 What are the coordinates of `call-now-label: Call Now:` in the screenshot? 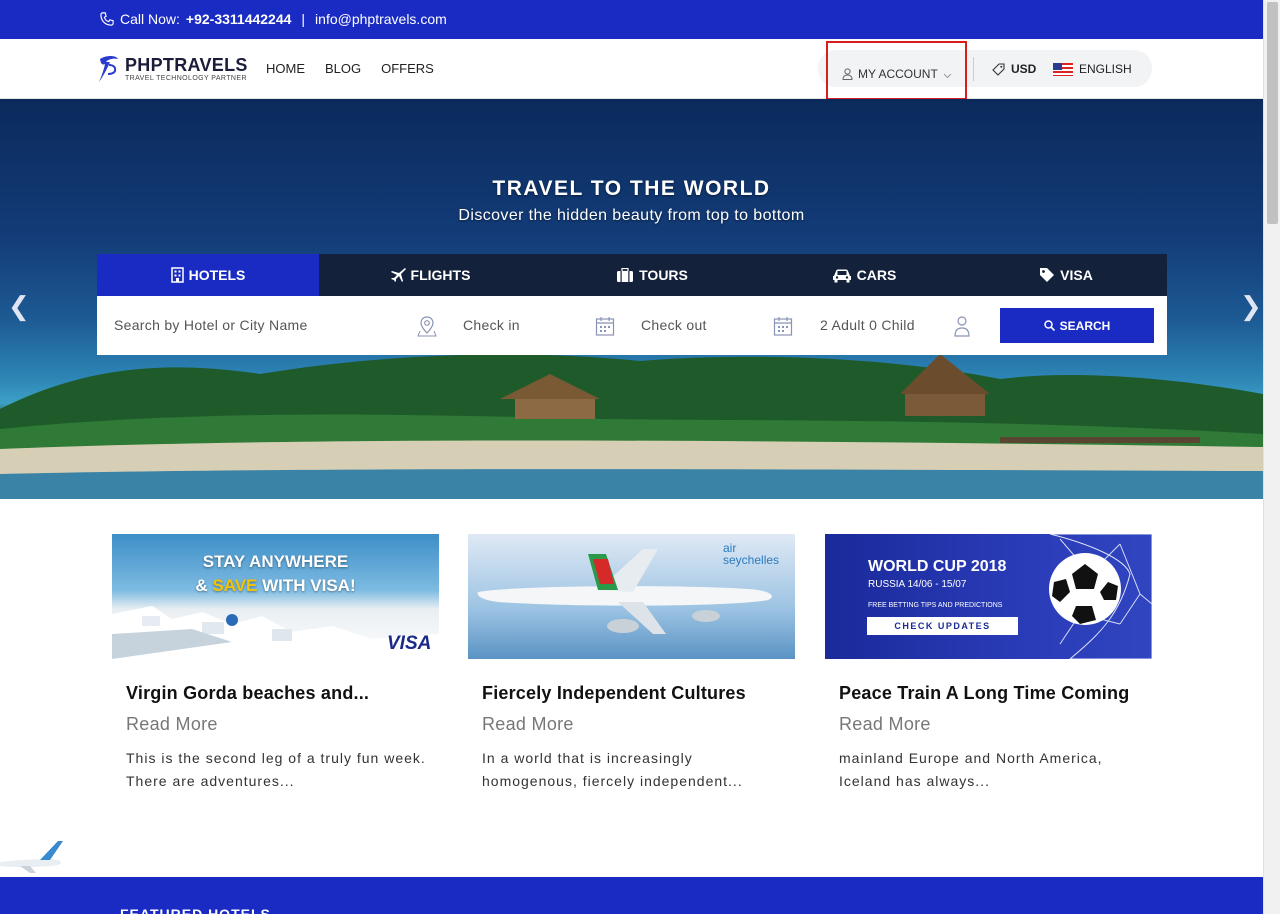 It's located at (150, 19).